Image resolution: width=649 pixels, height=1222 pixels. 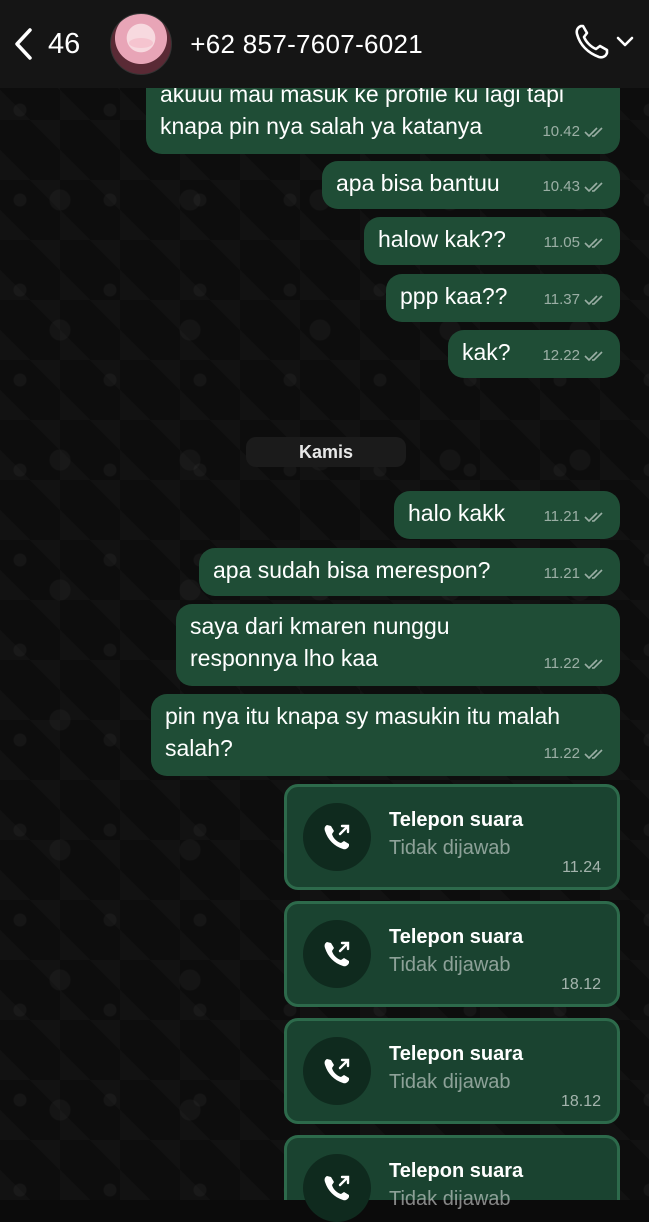 I want to click on chevron-down-icon, so click(x=625, y=41).